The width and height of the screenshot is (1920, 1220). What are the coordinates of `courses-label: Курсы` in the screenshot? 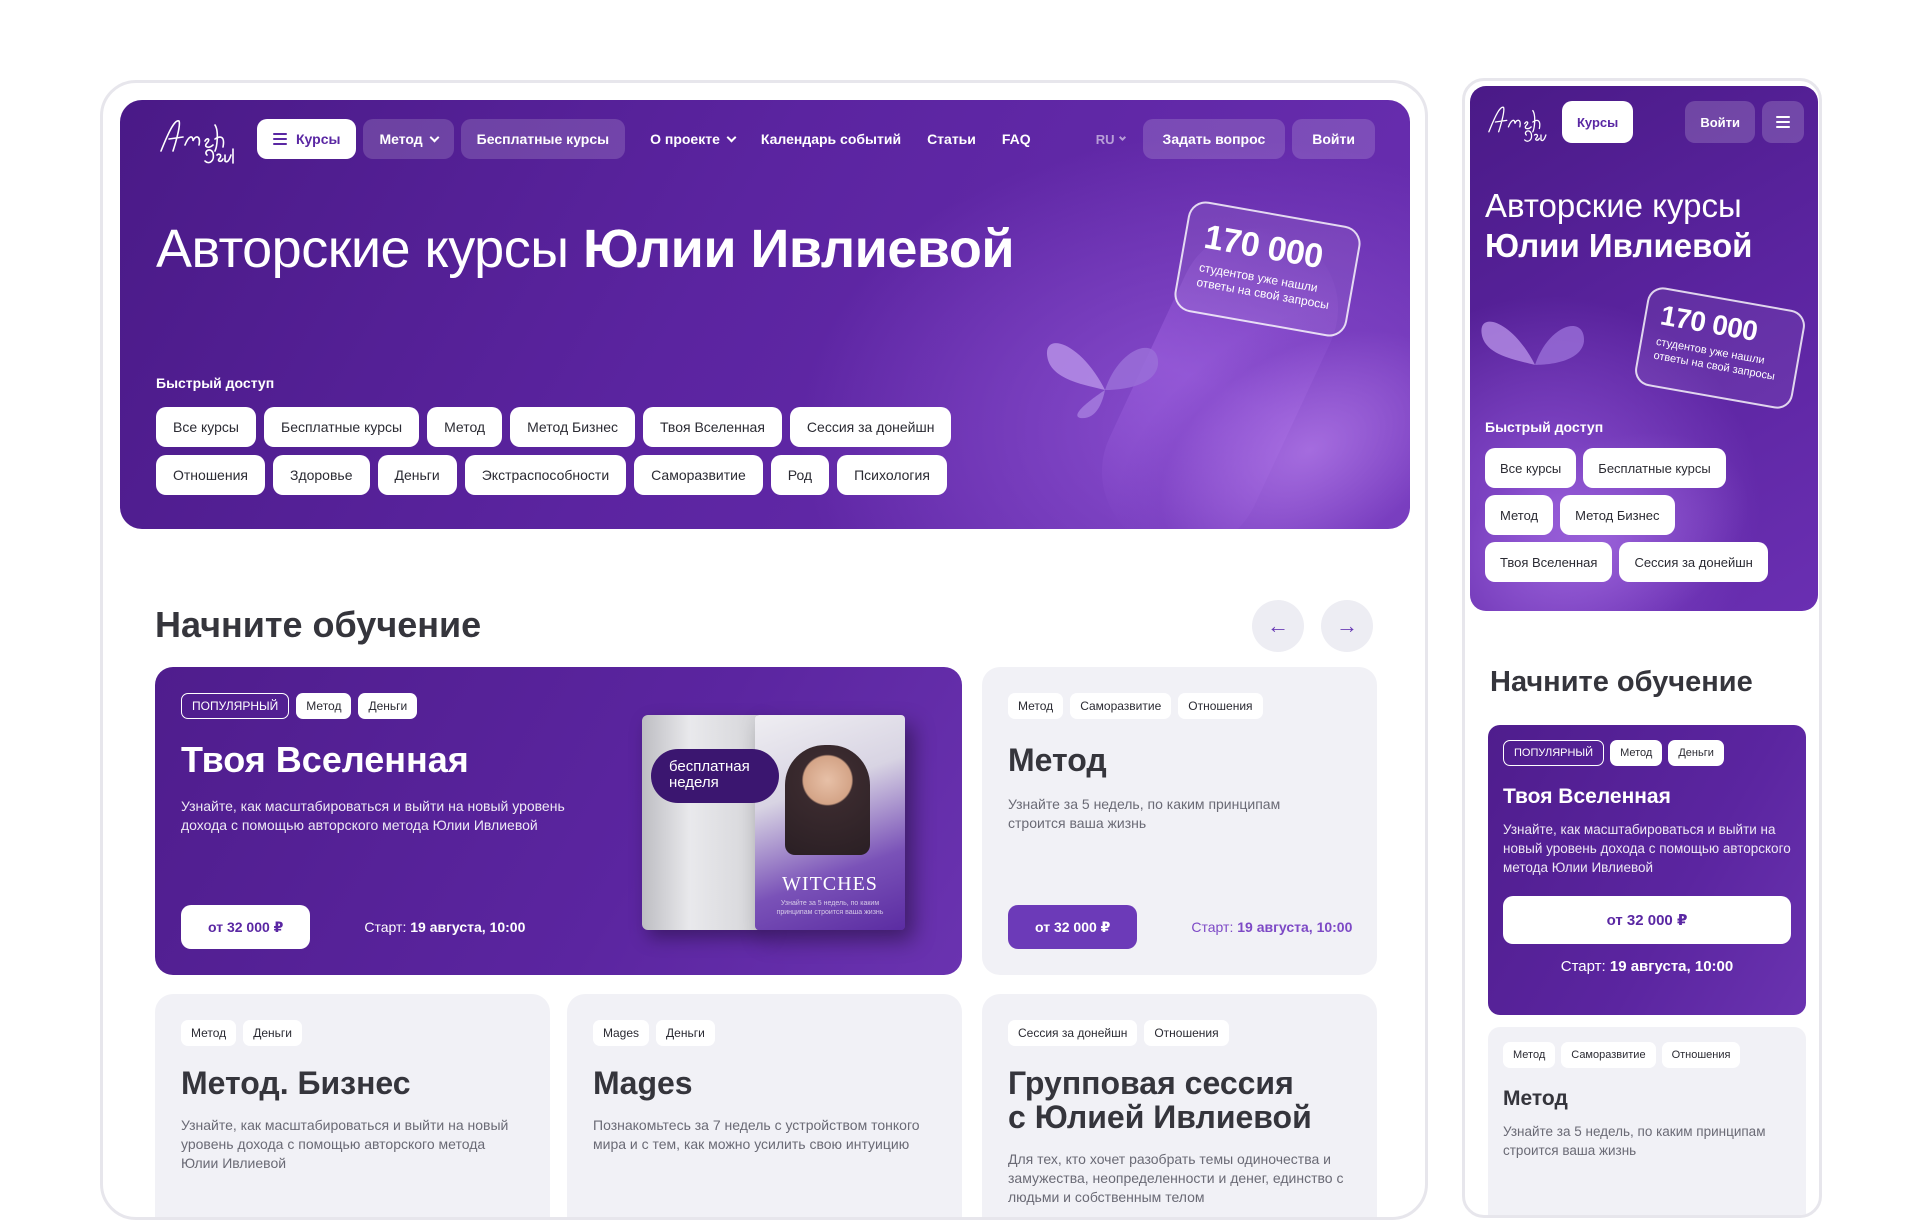 It's located at (318, 139).